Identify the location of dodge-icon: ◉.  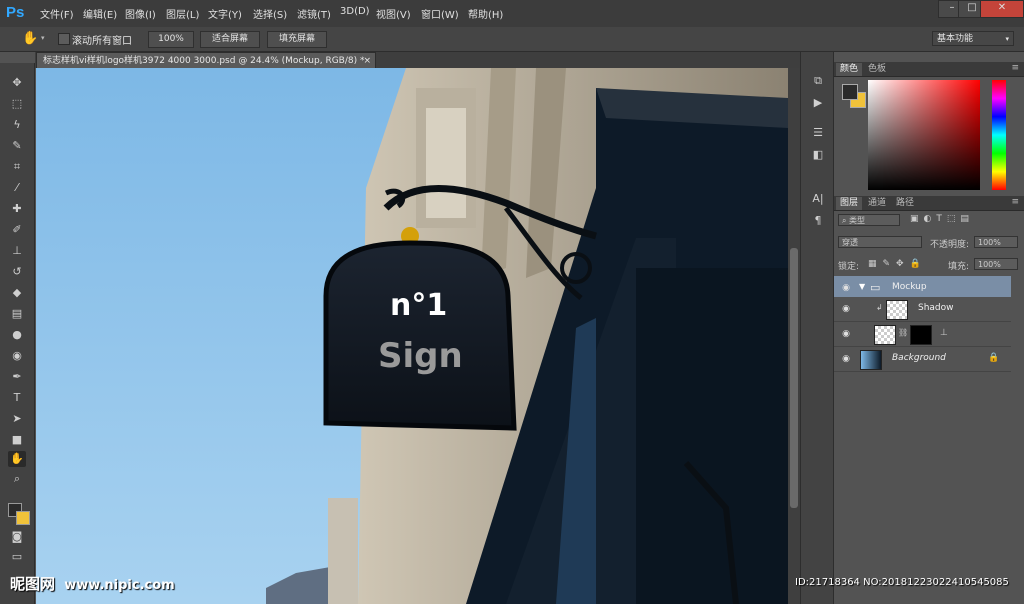
(17, 356).